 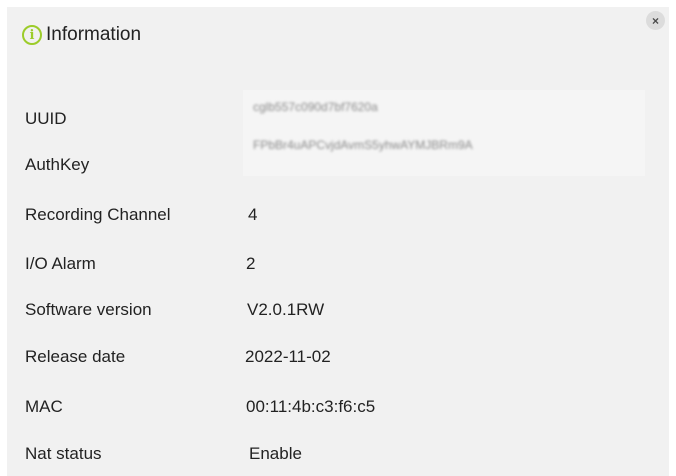 What do you see at coordinates (44, 406) in the screenshot?
I see `mac-label: MAC` at bounding box center [44, 406].